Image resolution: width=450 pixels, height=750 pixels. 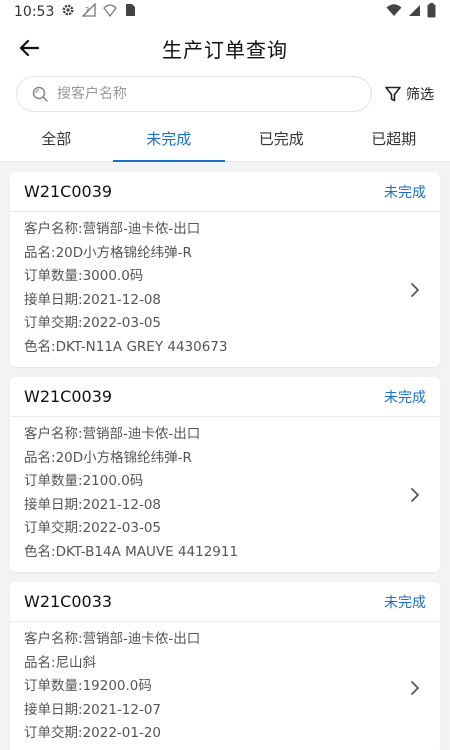 What do you see at coordinates (117, 686) in the screenshot?
I see `field-value: 19200.0码` at bounding box center [117, 686].